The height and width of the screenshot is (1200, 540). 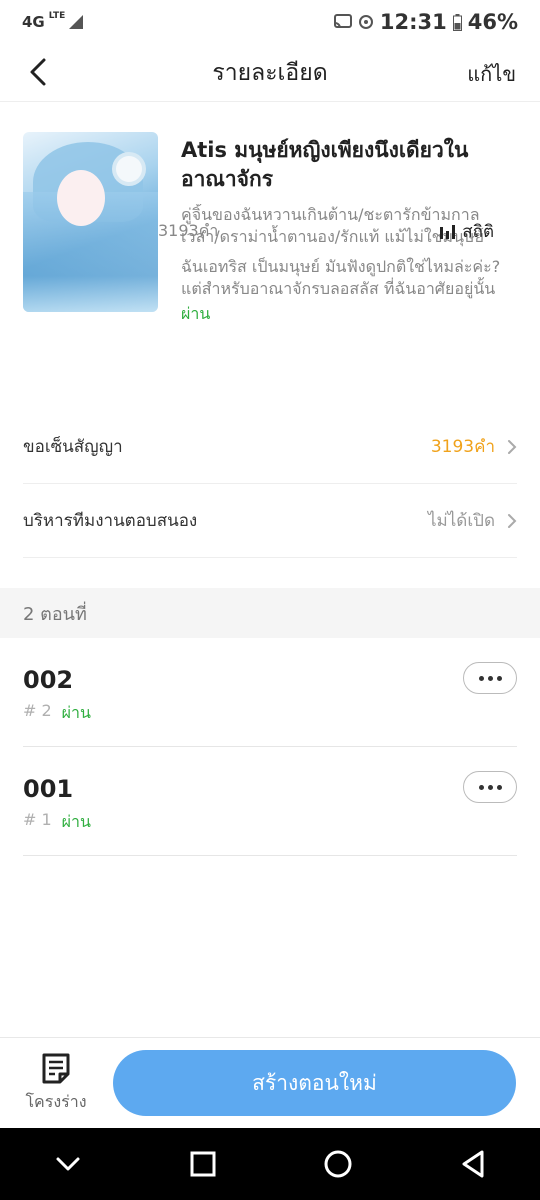 What do you see at coordinates (196, 313) in the screenshot?
I see `book-status: ผ่าน` at bounding box center [196, 313].